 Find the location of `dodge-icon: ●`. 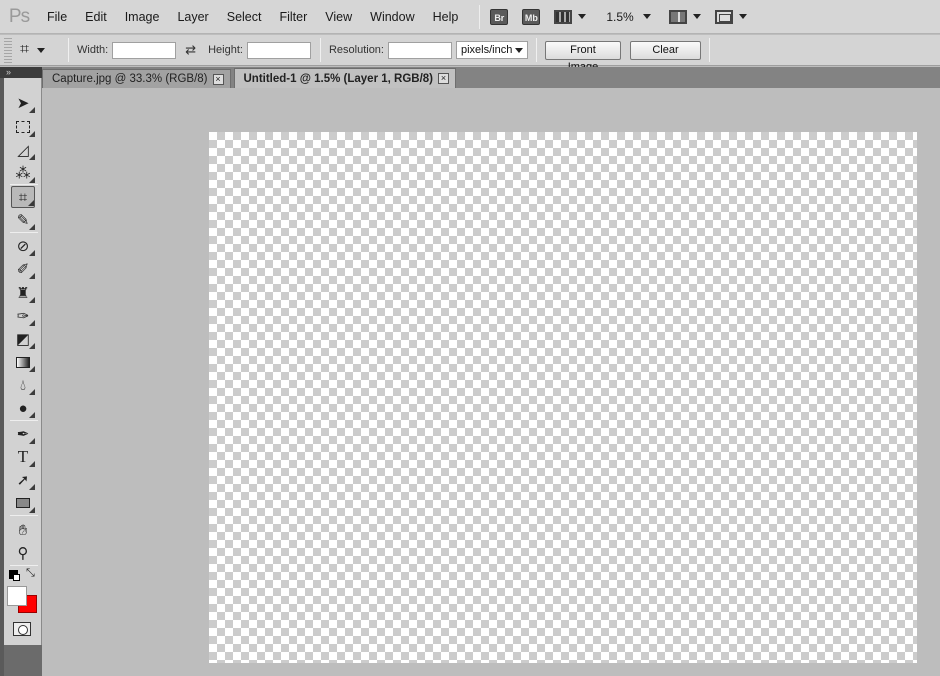

dodge-icon: ● is located at coordinates (23, 408).